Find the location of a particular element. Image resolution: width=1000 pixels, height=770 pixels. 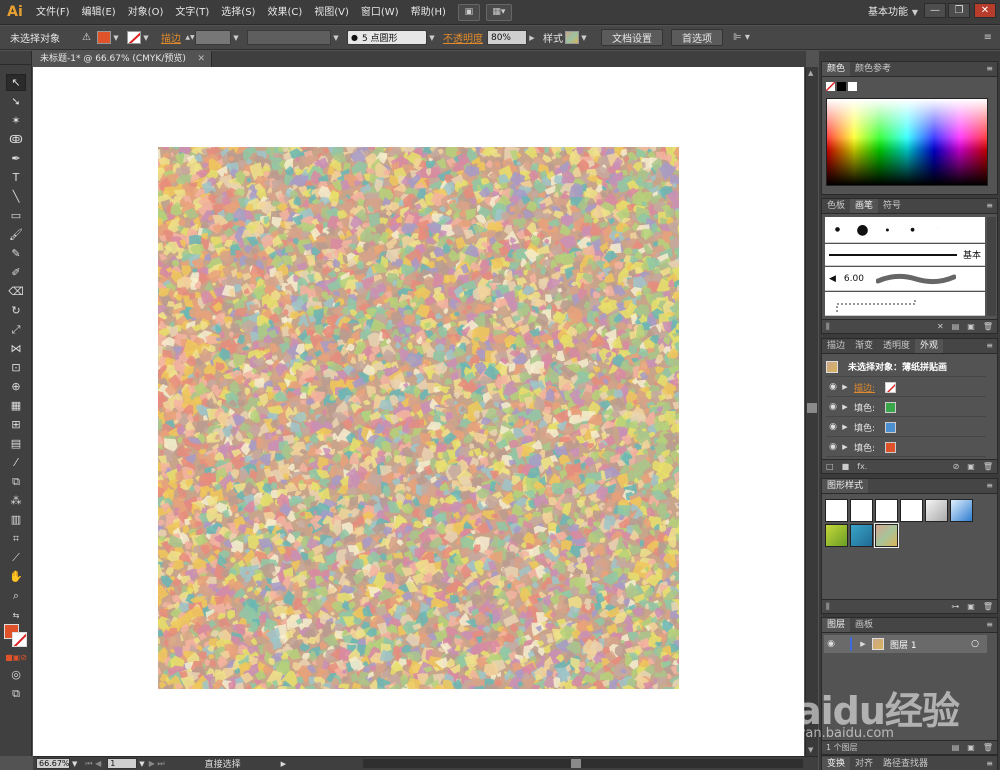

graphic-style-picker: ▼ is located at coordinates (576, 38).